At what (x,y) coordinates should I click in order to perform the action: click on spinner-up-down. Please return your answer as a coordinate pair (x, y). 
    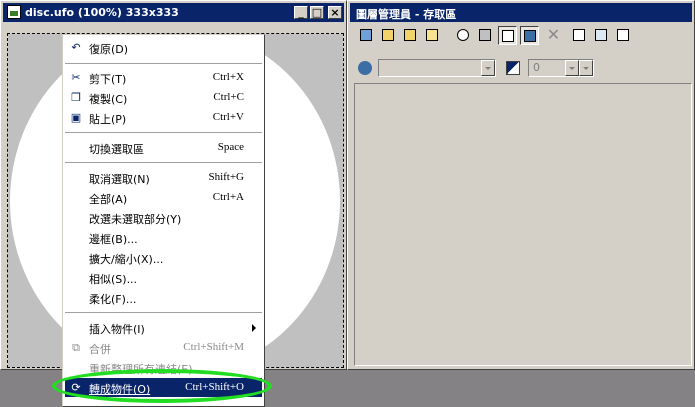
    Looking at the image, I should click on (572, 68).